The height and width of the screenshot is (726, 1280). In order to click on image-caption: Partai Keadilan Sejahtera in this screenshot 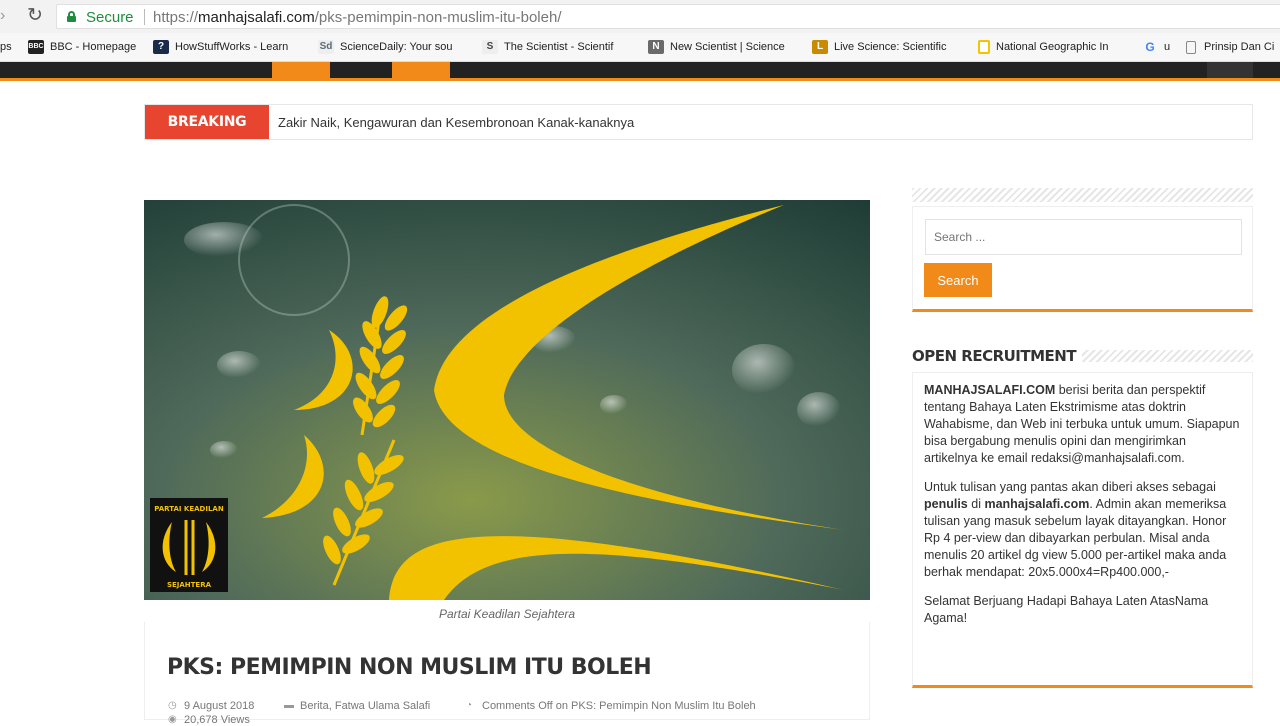, I will do `click(507, 614)`.